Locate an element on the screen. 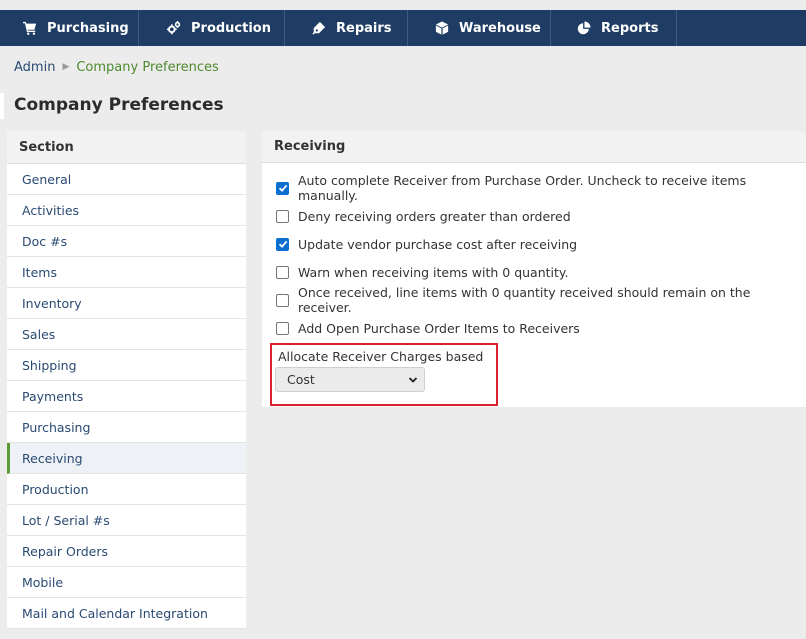 This screenshot has height=639, width=806. sidebar-item-doc-numbers: Doc #s is located at coordinates (126, 241).